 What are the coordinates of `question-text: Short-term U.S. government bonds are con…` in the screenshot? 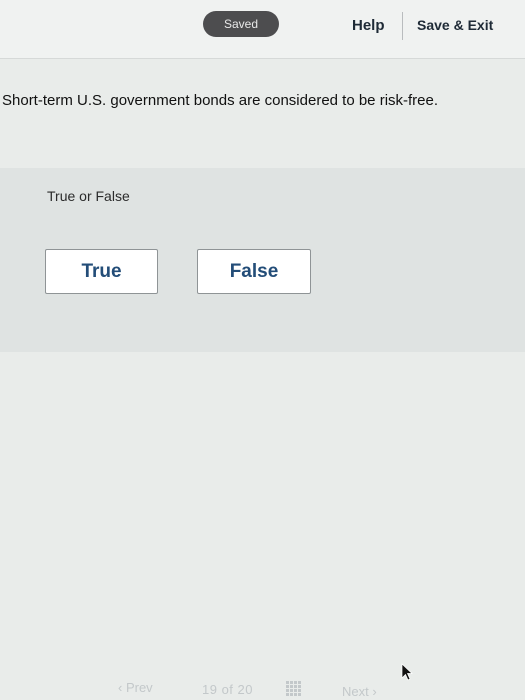 It's located at (220, 100).